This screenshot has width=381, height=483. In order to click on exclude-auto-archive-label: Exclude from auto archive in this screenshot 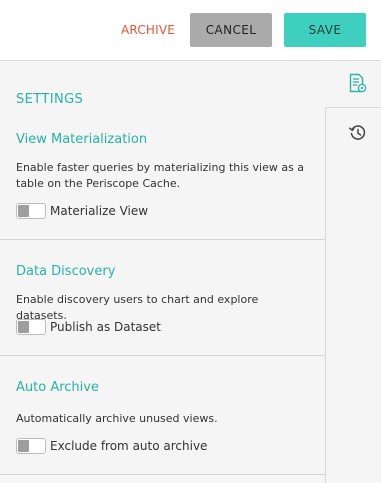, I will do `click(129, 446)`.